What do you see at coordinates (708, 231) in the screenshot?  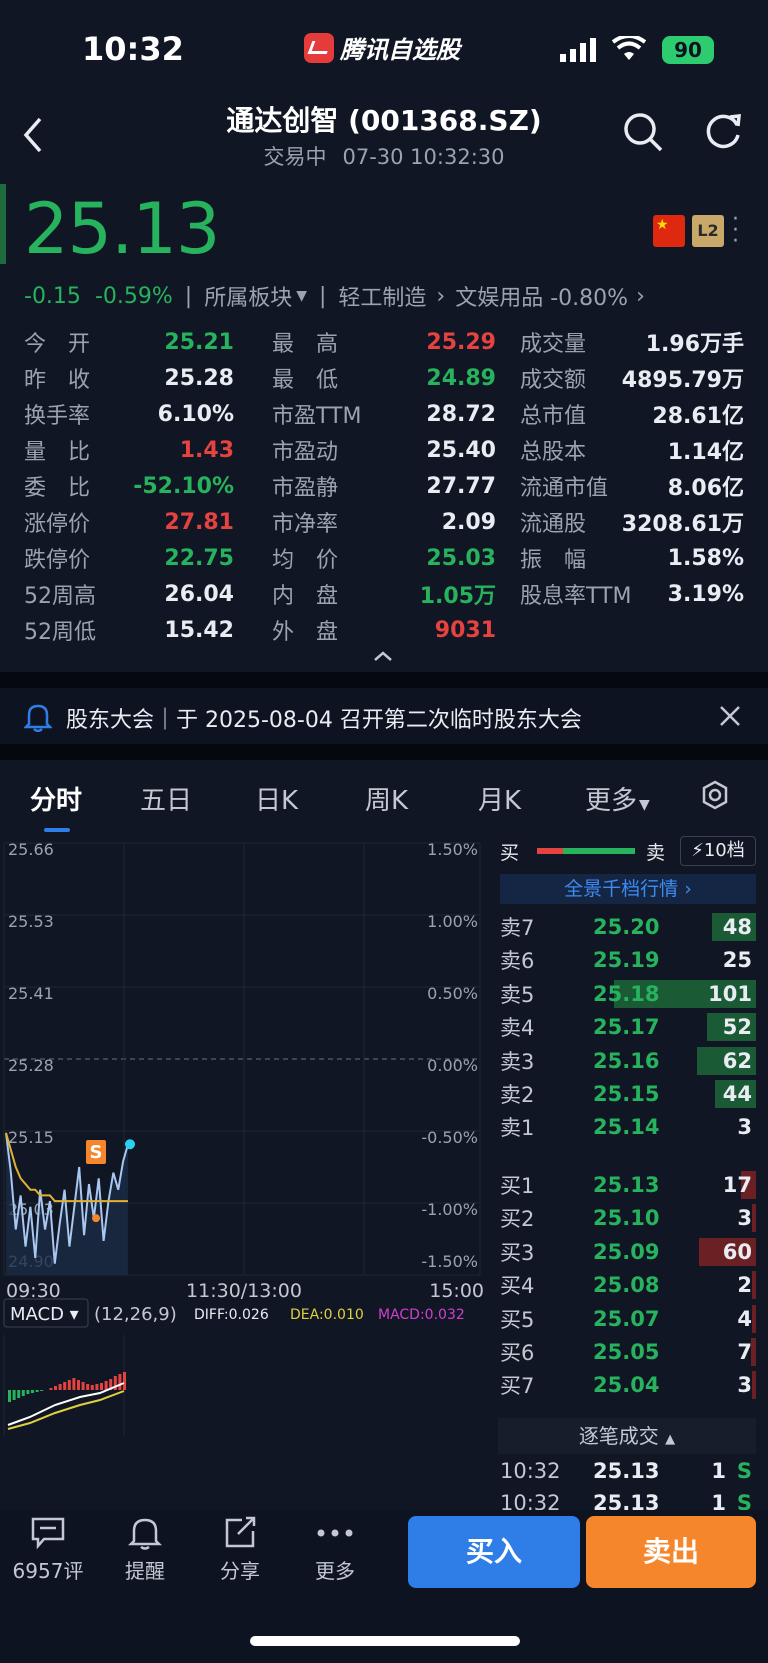 I see `l2-badge: L2` at bounding box center [708, 231].